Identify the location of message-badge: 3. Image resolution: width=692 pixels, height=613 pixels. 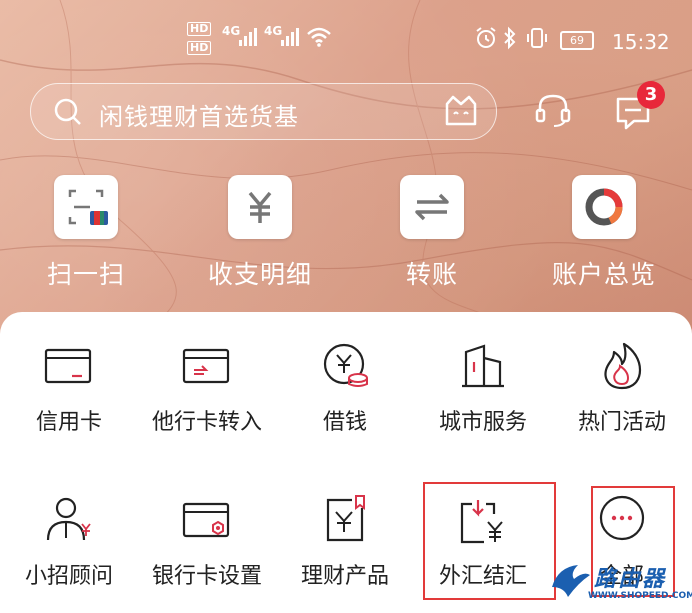
(651, 95).